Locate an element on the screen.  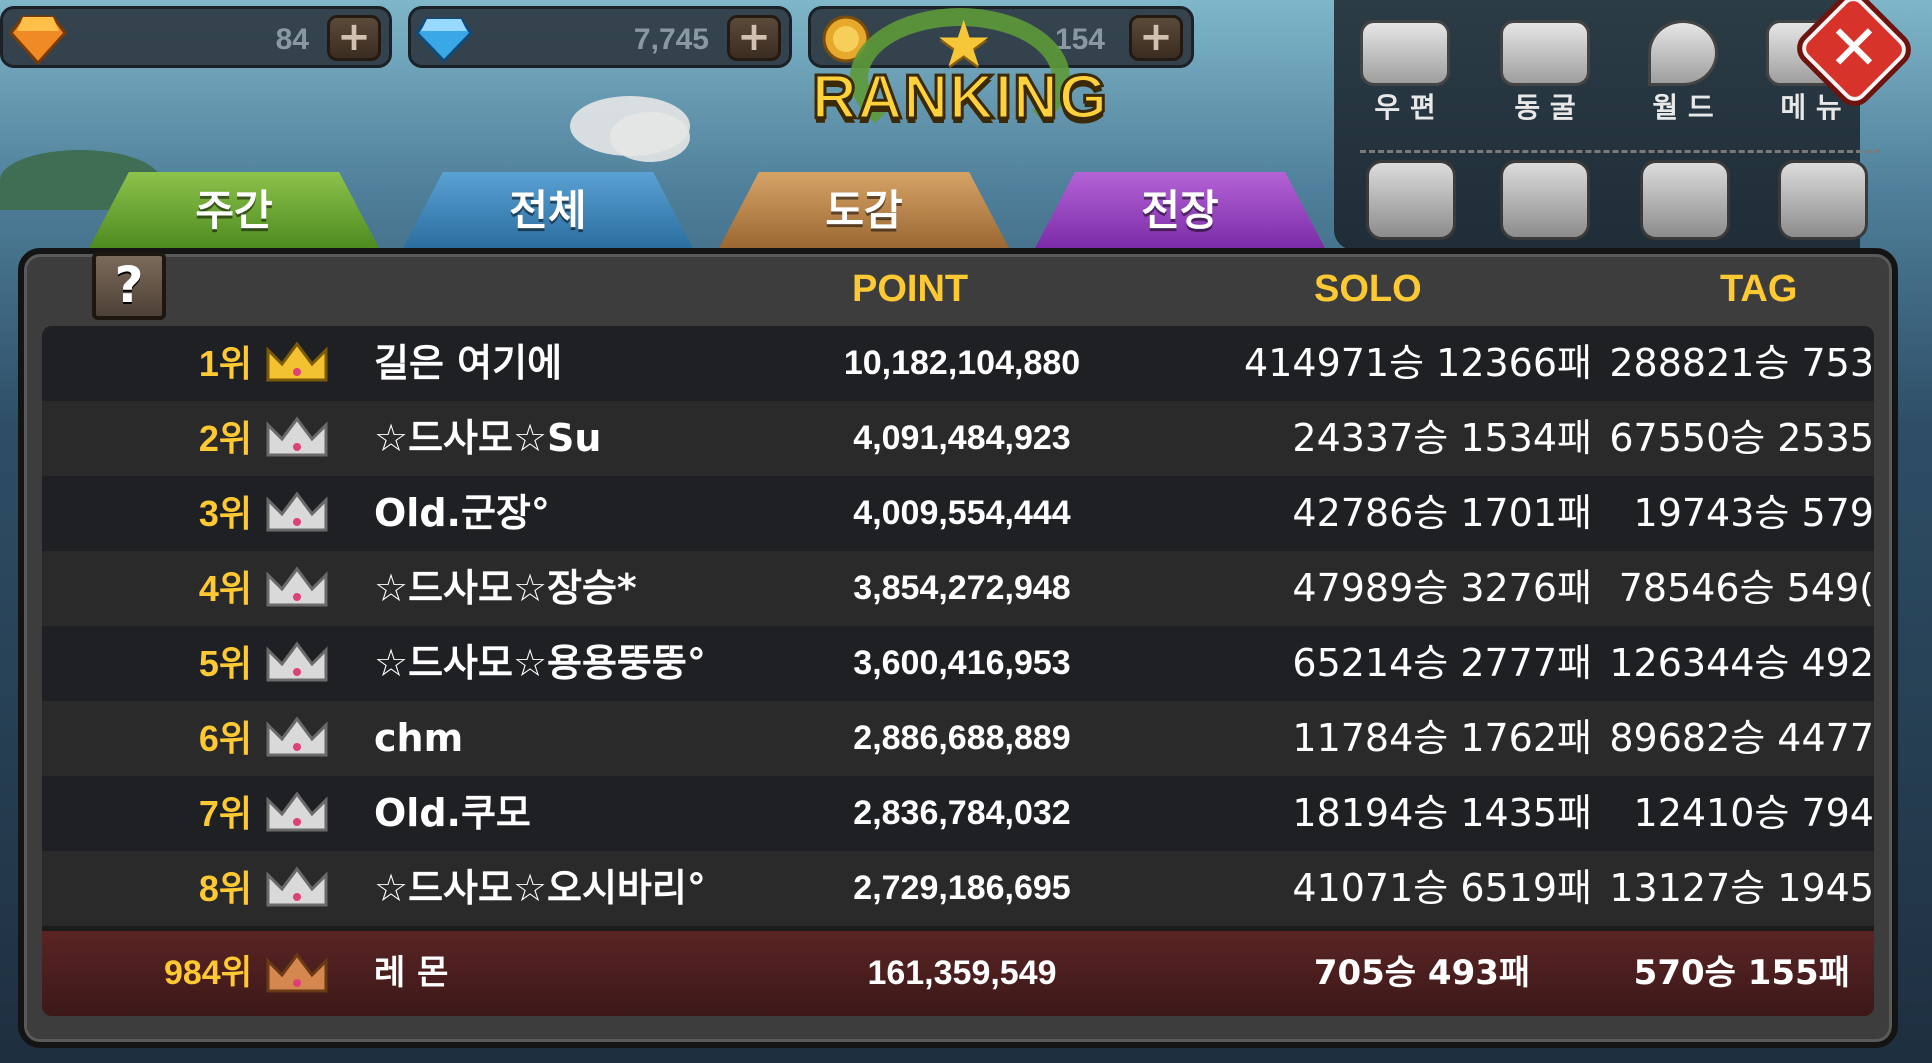
solo-record: 47989승 3276패 is located at coordinates (1442, 588).